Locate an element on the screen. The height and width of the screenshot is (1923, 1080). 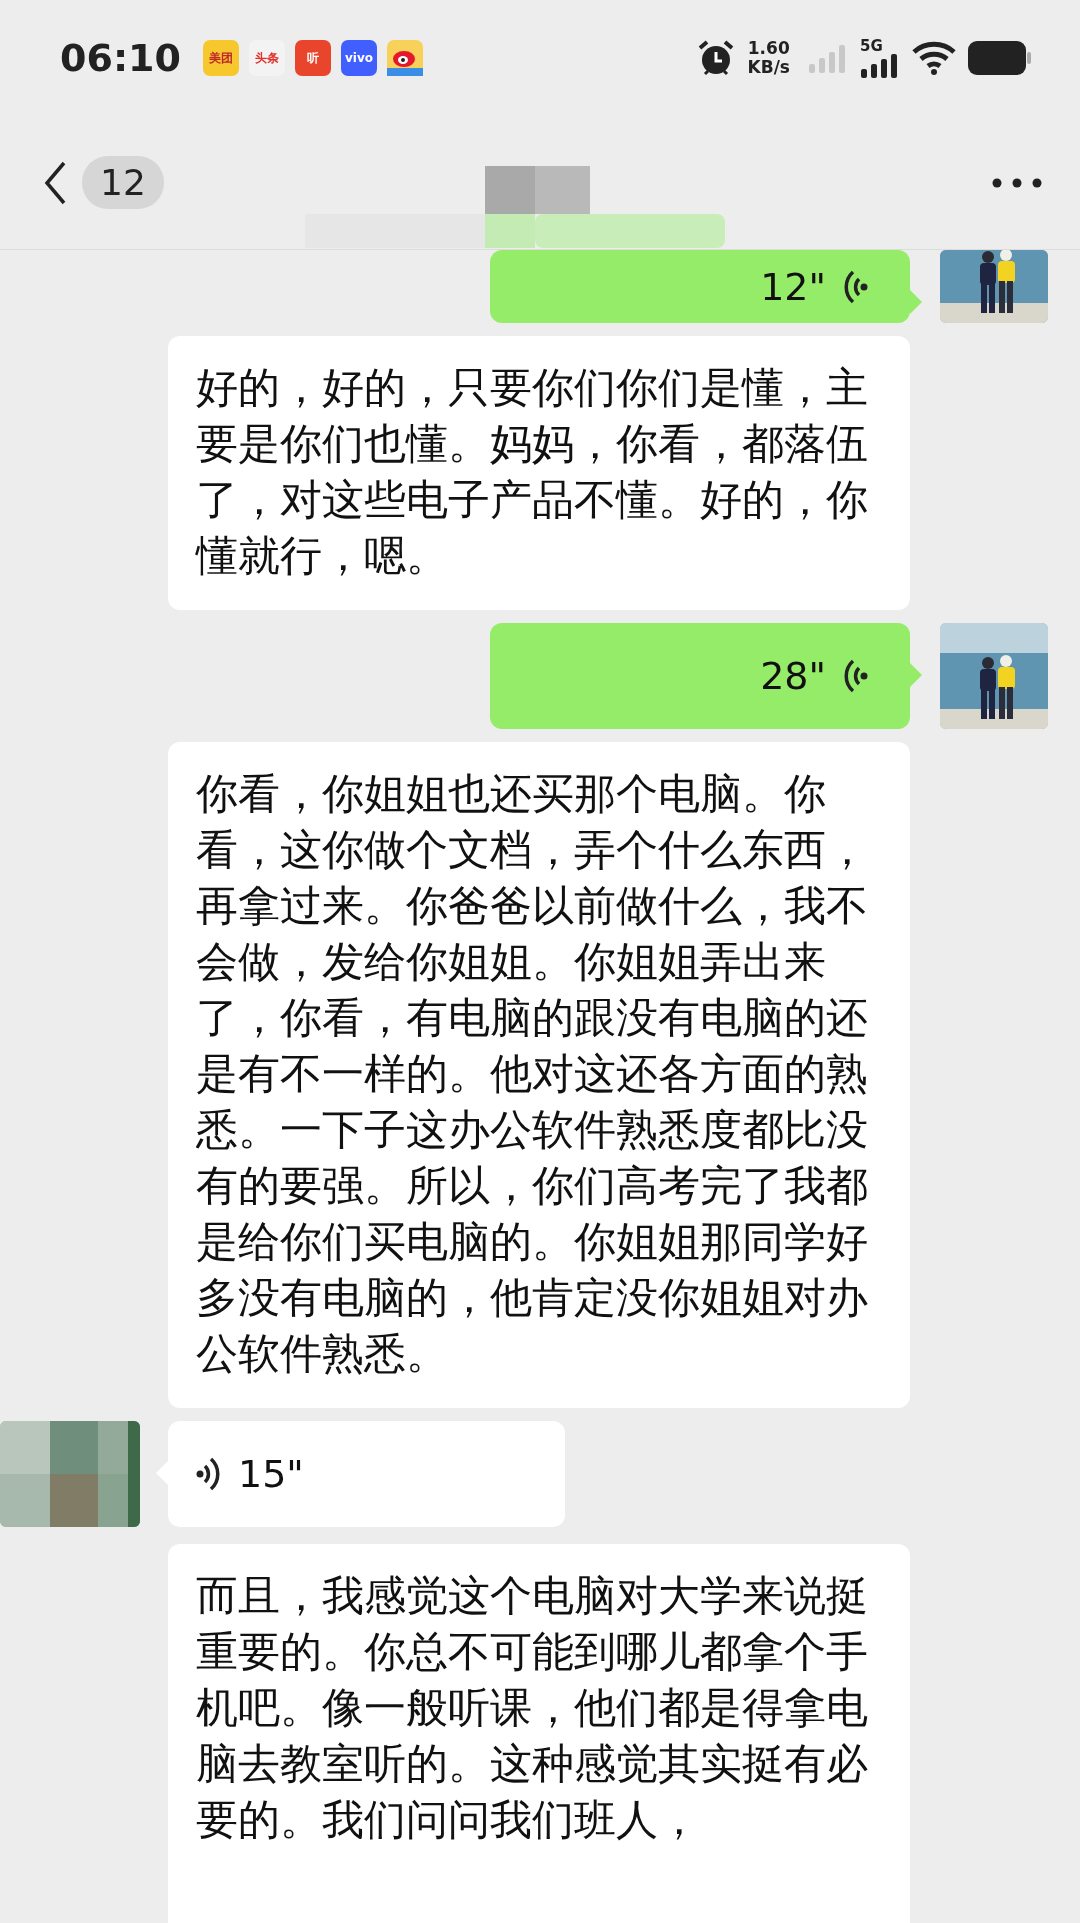
unread-count: 12 is located at coordinates (123, 182).